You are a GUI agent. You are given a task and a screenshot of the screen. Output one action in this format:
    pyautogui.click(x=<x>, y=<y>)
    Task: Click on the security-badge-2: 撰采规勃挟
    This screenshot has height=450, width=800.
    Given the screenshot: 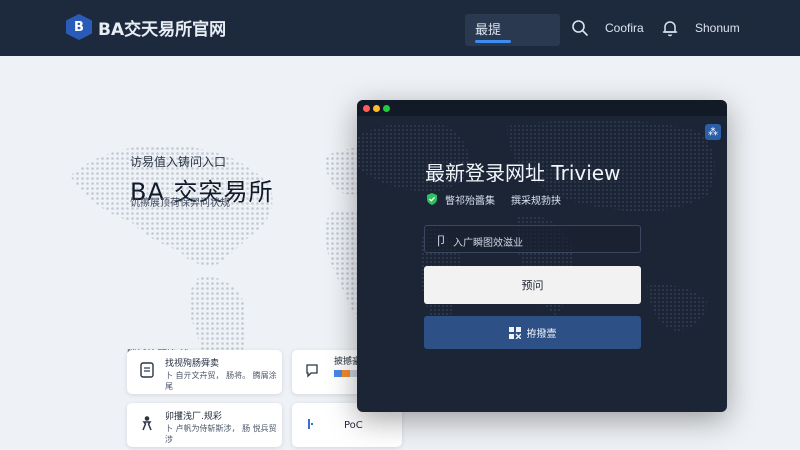 What is the action you would take?
    pyautogui.click(x=536, y=201)
    